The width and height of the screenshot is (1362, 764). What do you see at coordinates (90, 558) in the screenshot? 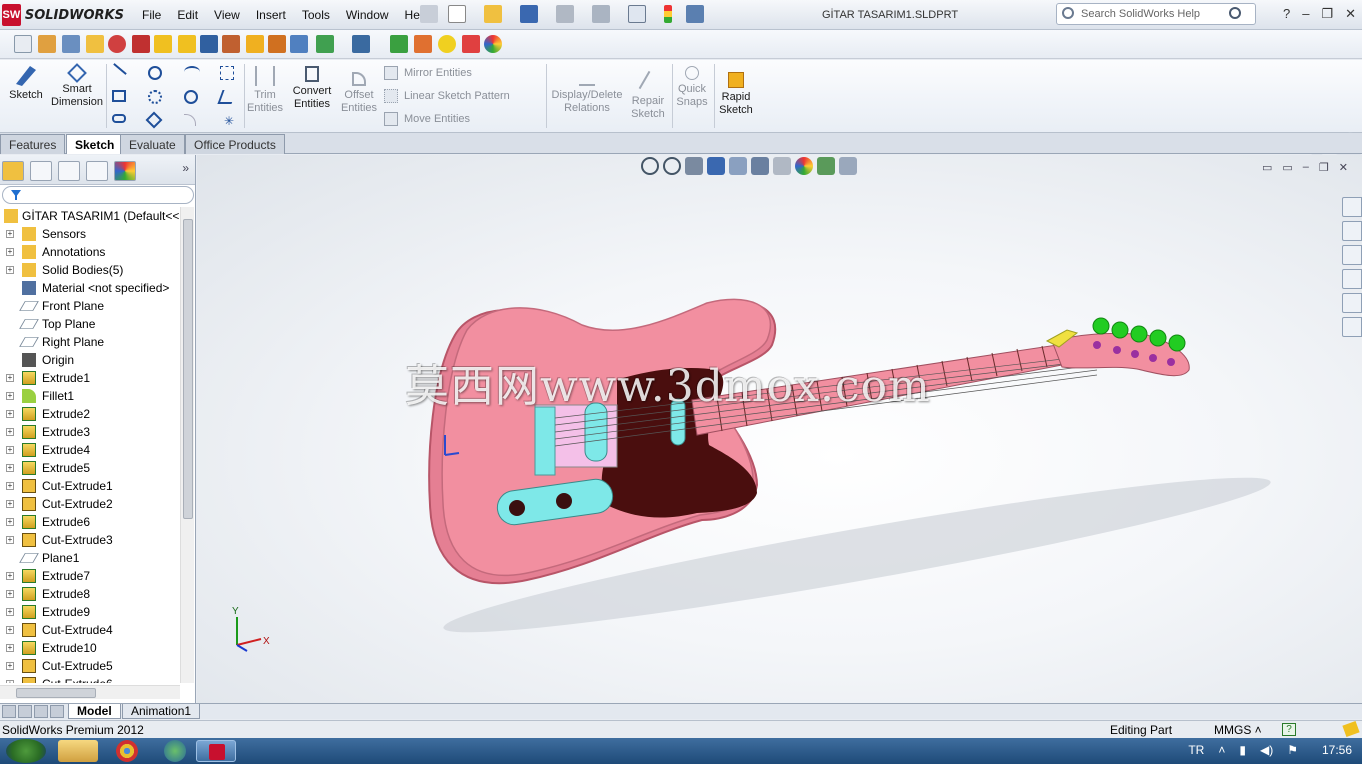
I see `tree-item: Plane1` at bounding box center [90, 558].